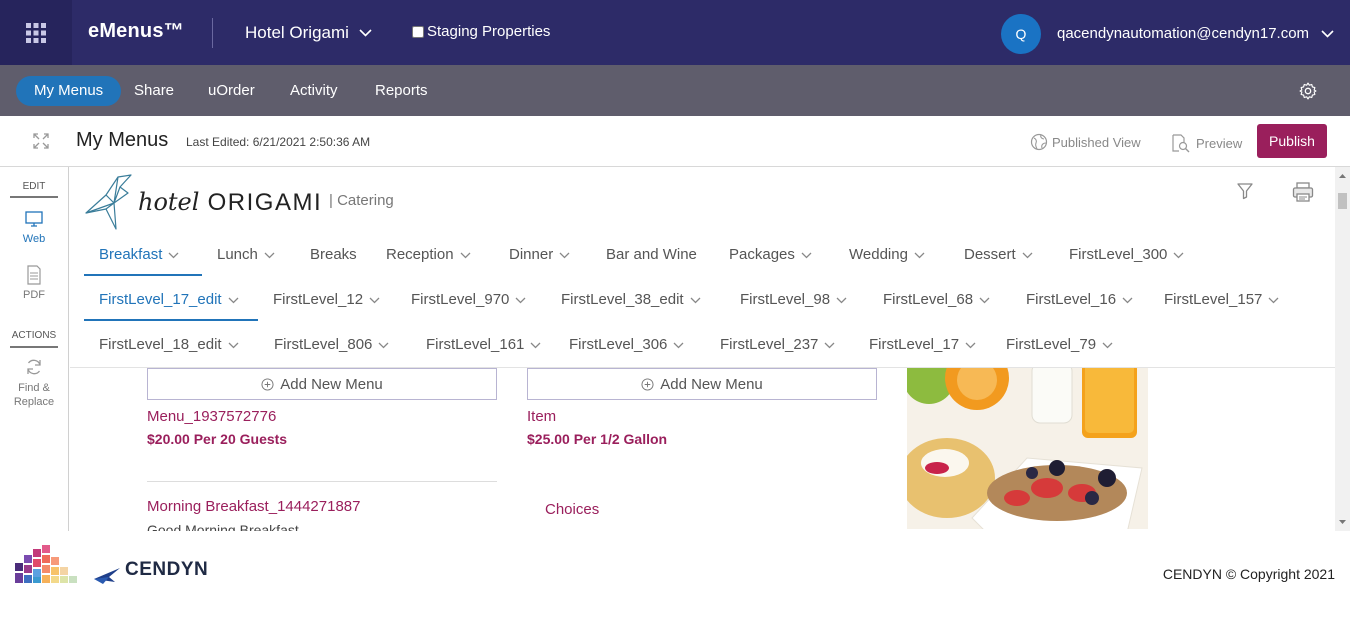 This screenshot has width=1350, height=636. Describe the element at coordinates (468, 300) in the screenshot. I see `tab-firstlevel-970: FirstLevel_970` at that location.